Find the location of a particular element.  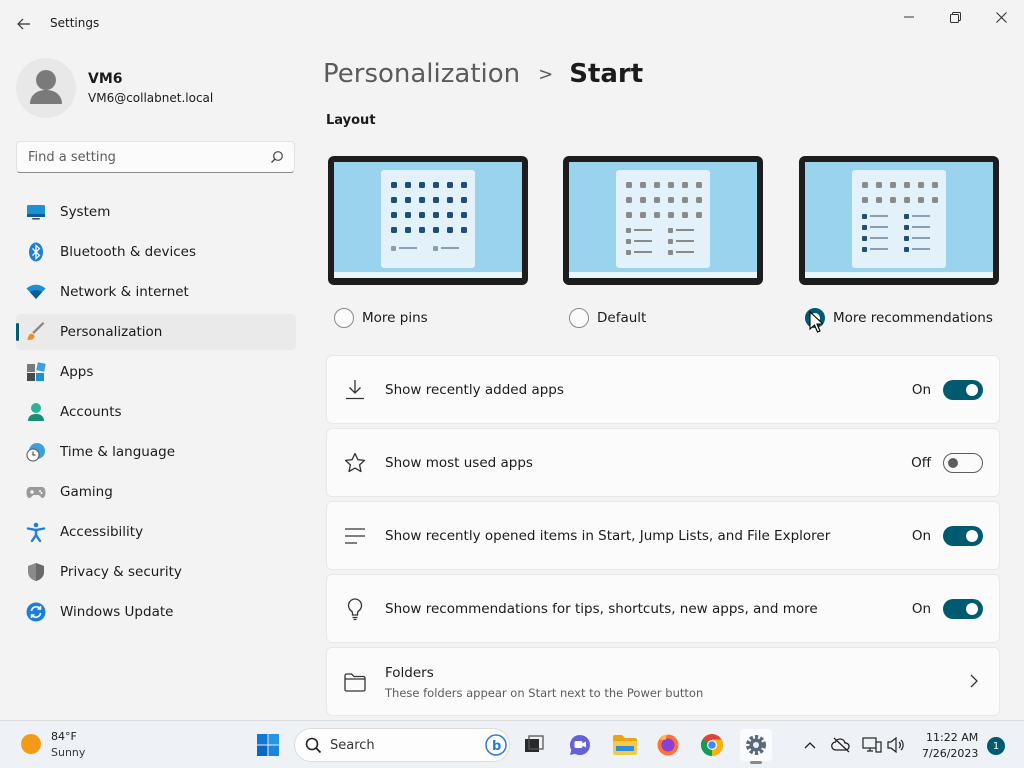

sidebar-item-personalization: Personalization is located at coordinates (156, 332).